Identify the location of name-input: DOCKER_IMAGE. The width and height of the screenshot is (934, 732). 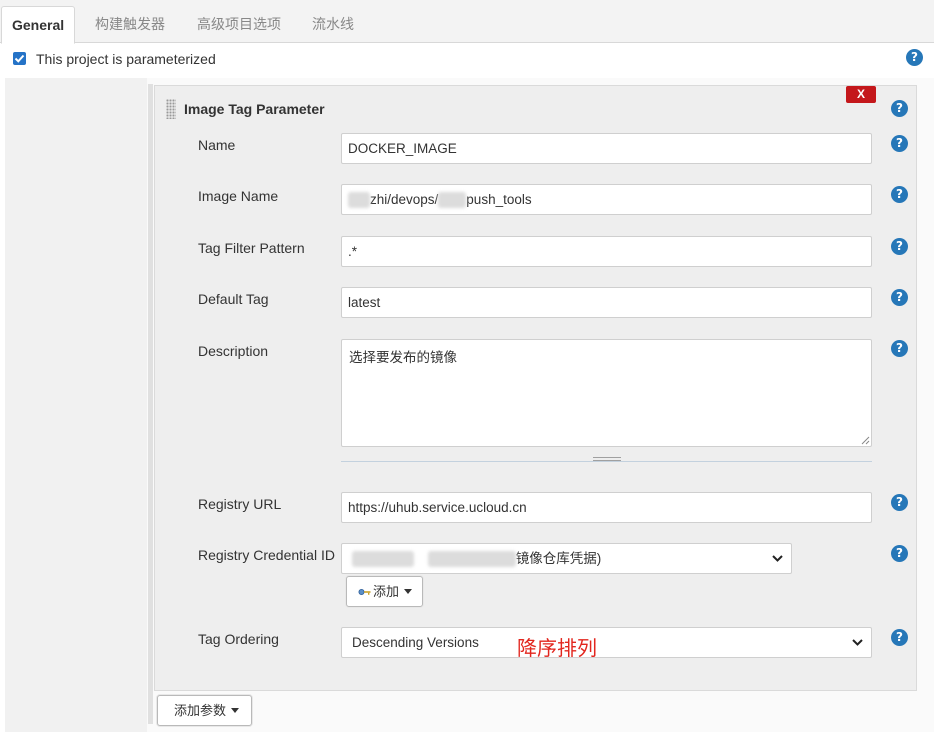
(606, 148).